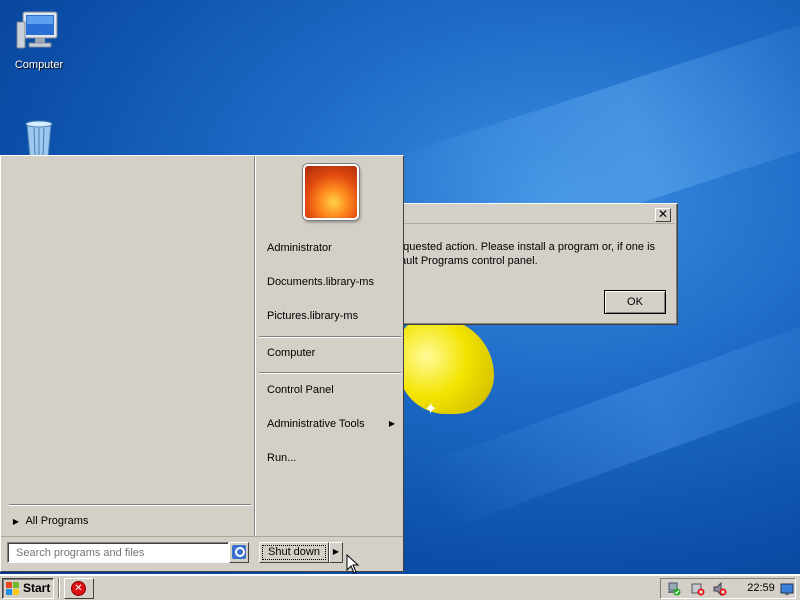 This screenshot has width=800, height=600. I want to click on show-desktop-icon, so click(787, 589).